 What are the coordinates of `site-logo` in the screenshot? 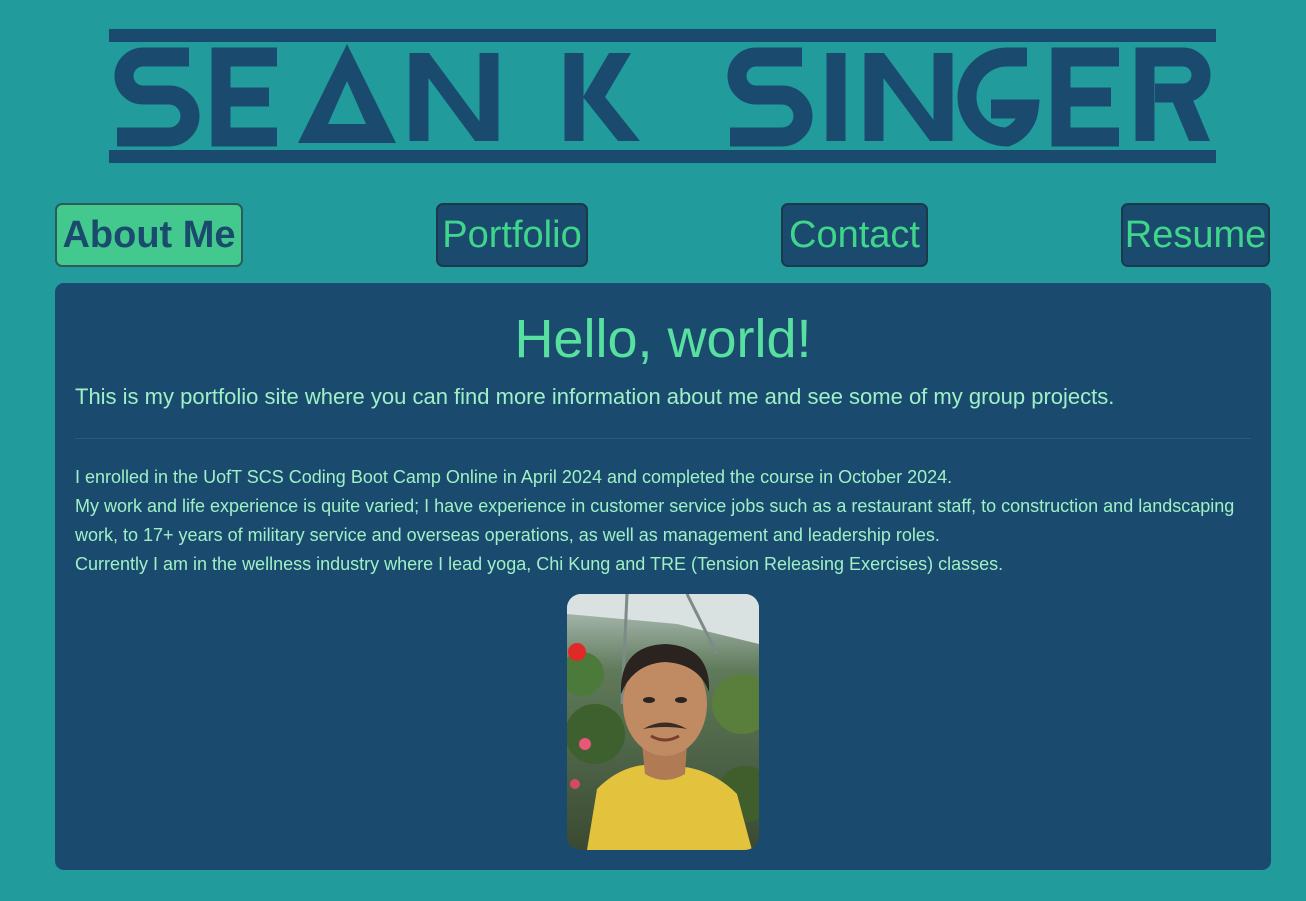 It's located at (662, 96).